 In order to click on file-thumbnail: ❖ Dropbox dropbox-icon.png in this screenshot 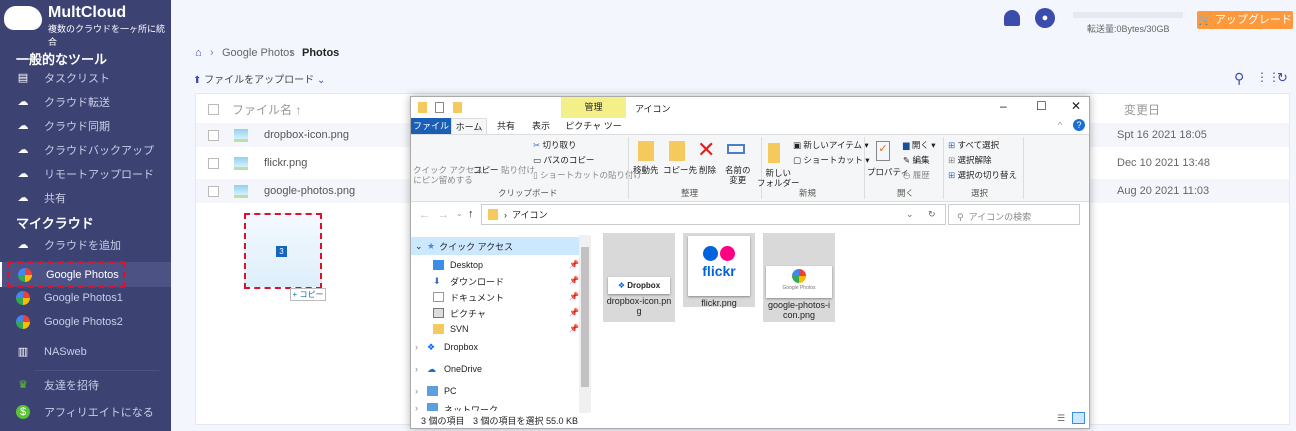, I will do `click(639, 277)`.